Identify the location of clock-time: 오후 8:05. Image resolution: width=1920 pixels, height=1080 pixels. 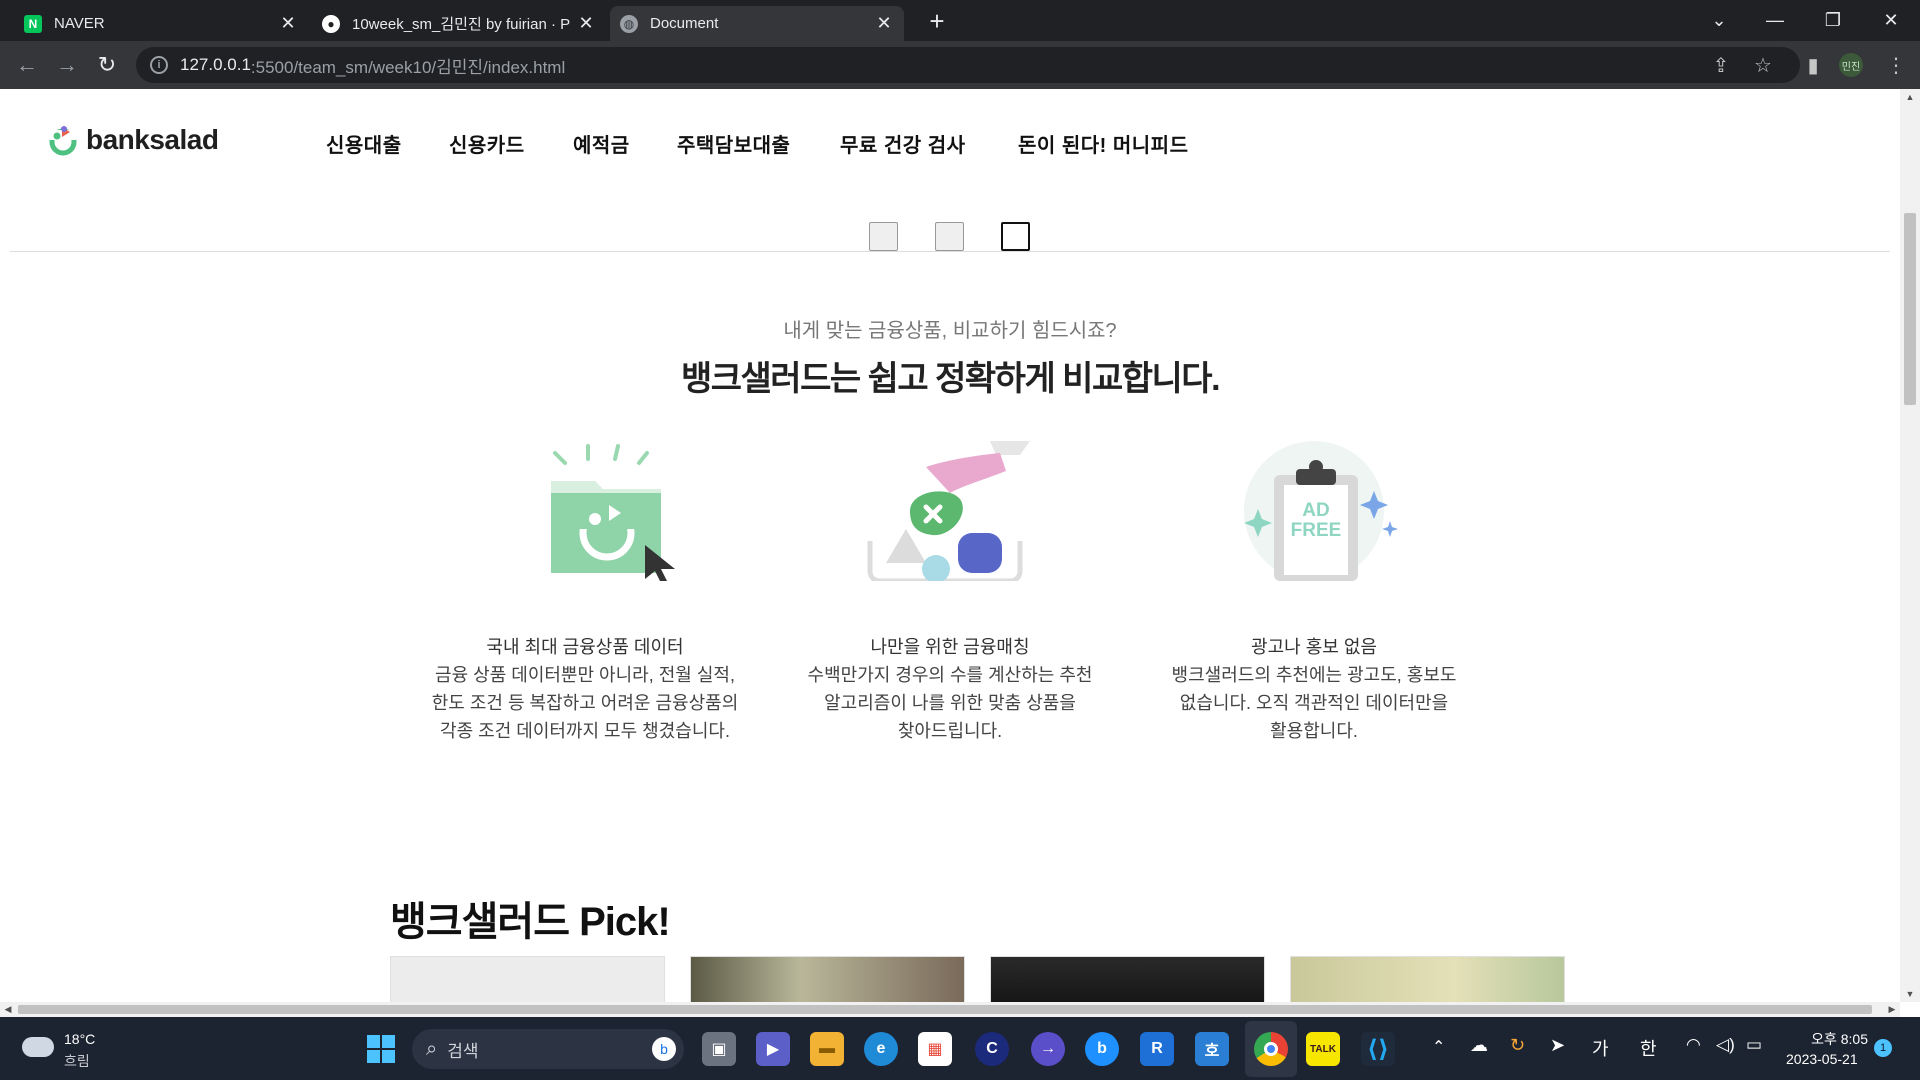
(1834, 1039).